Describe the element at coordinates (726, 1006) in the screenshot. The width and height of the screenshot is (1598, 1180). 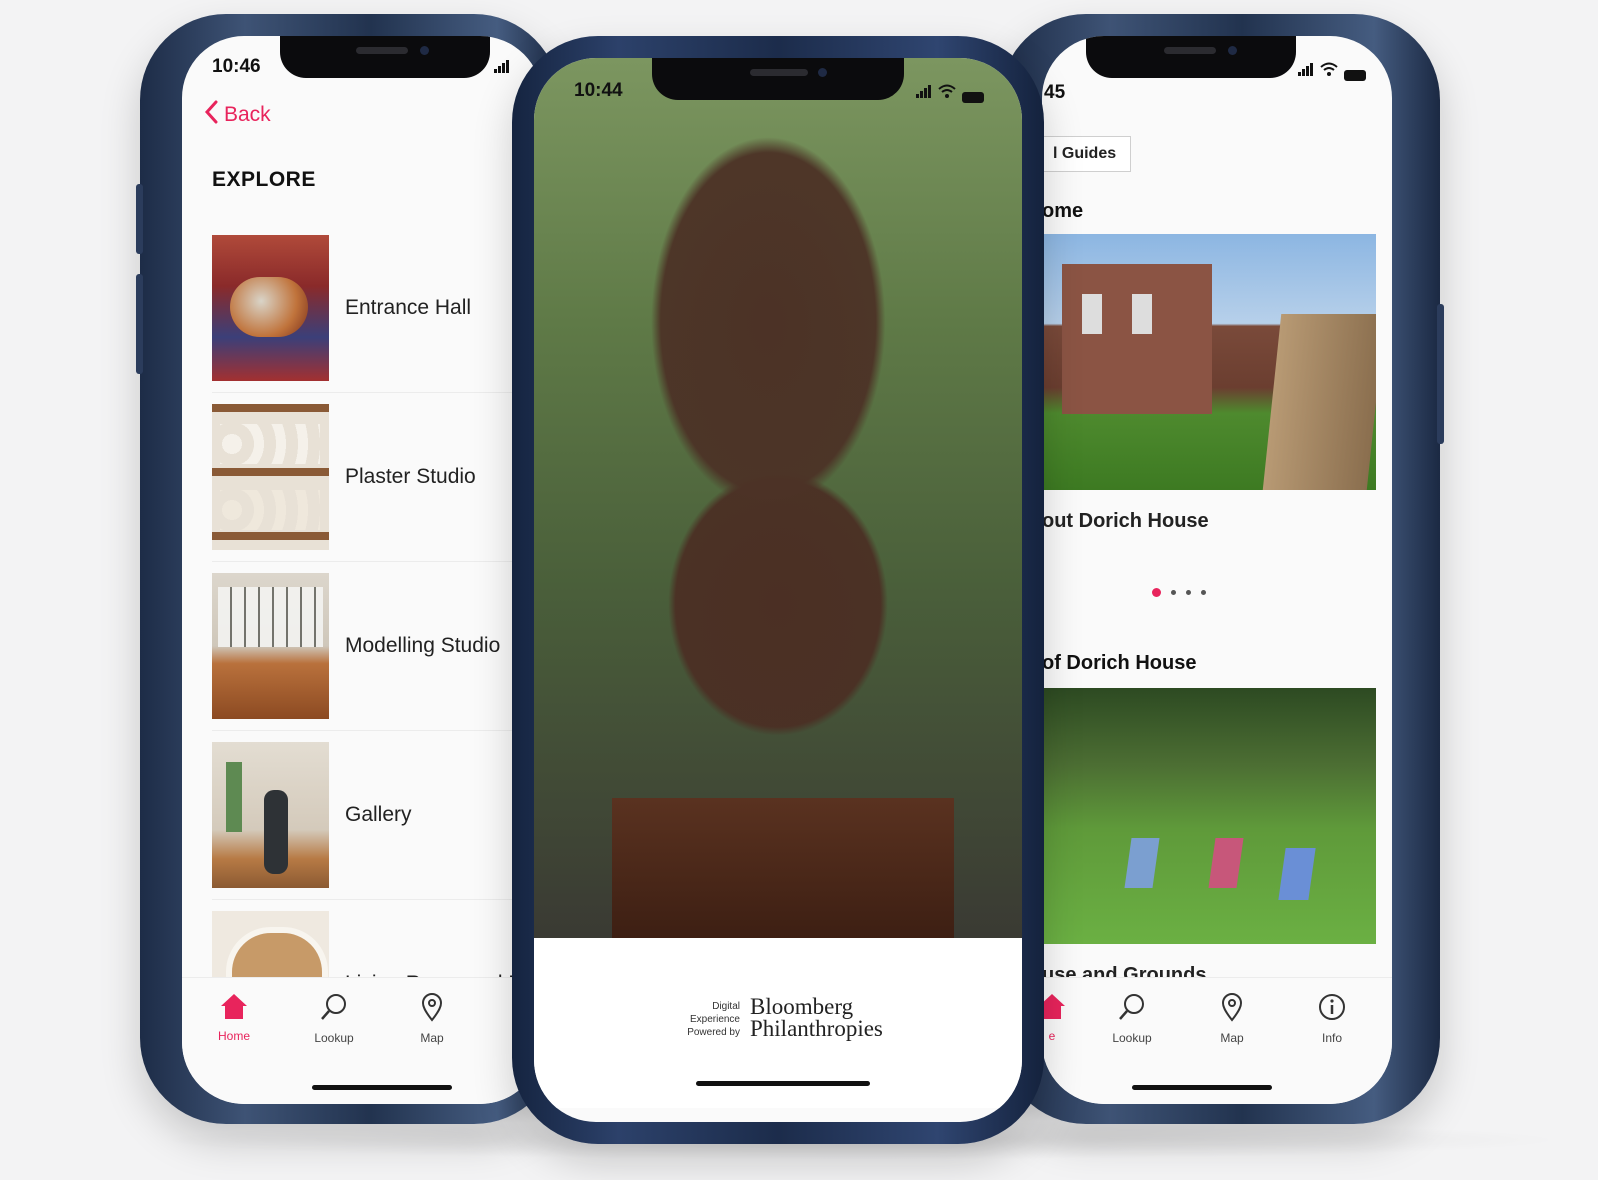
I see `sponsor-caption-line: Digital` at that location.